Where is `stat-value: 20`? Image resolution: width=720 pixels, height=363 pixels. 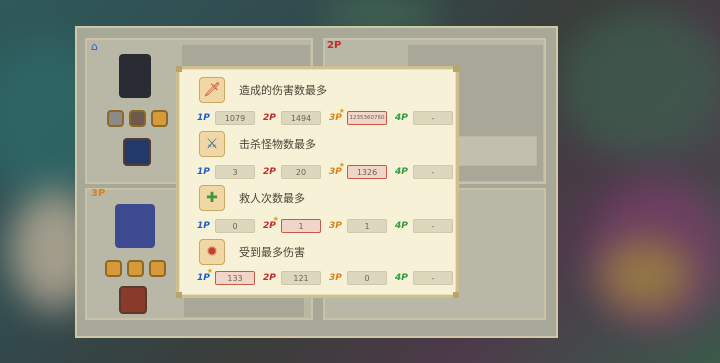 stat-value: 20 is located at coordinates (301, 172).